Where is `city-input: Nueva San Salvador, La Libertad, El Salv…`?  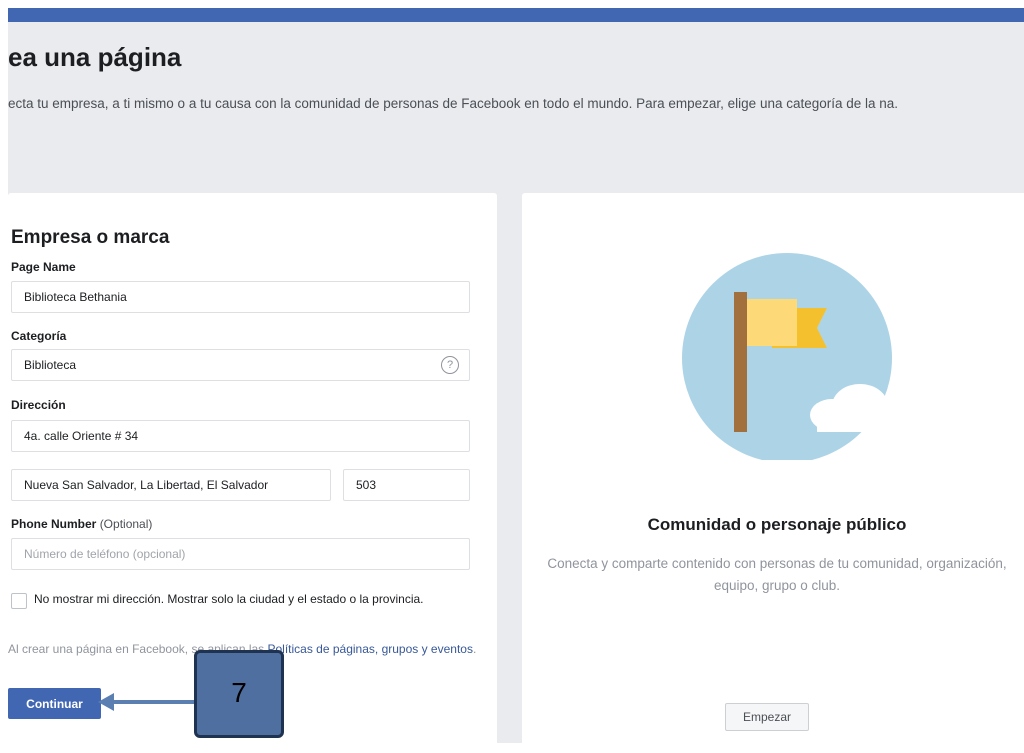
city-input: Nueva San Salvador, La Libertad, El Salv… is located at coordinates (171, 485).